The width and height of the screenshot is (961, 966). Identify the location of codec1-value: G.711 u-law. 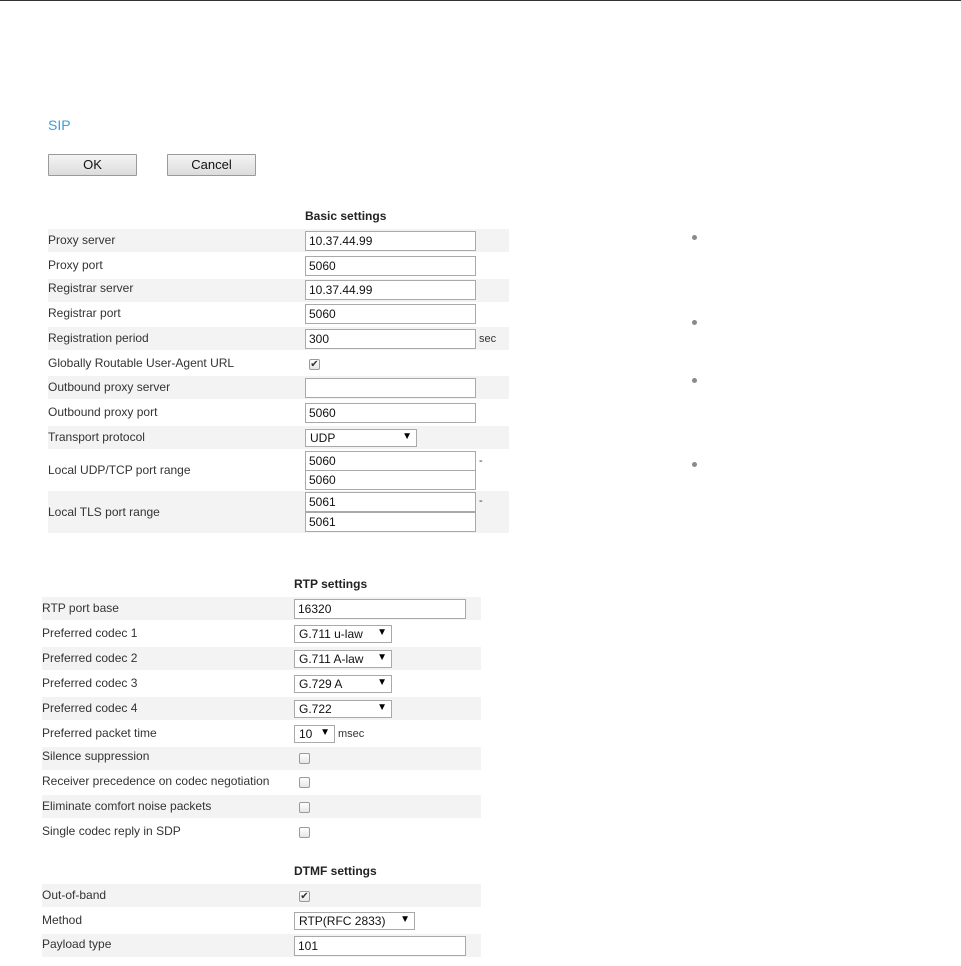
(331, 634).